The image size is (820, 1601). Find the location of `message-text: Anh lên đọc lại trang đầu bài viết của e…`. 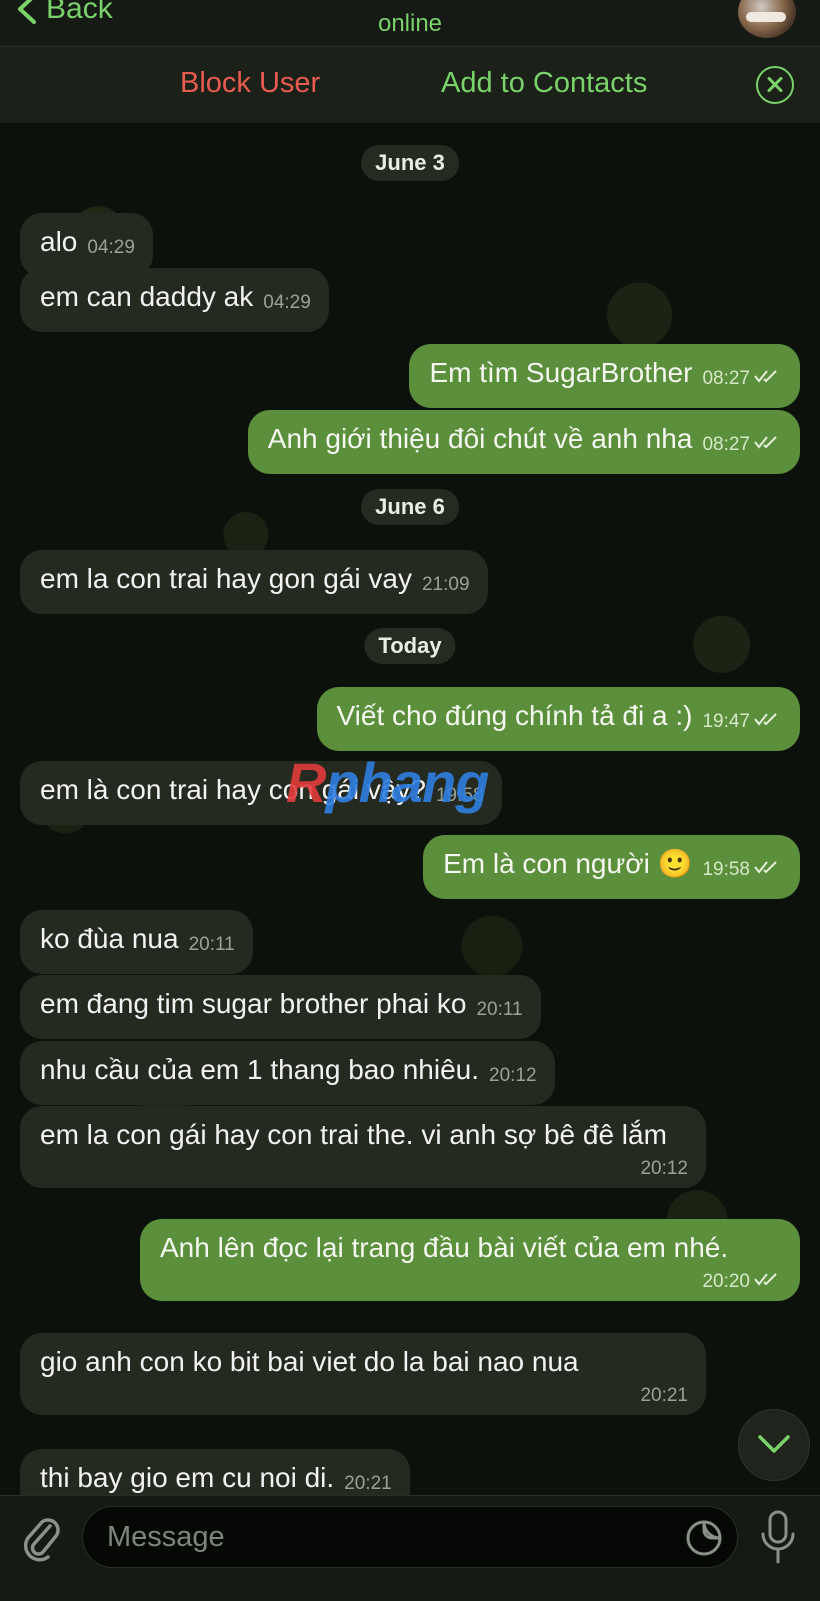

message-text: Anh lên đọc lại trang đầu bài viết của e… is located at coordinates (444, 1247).